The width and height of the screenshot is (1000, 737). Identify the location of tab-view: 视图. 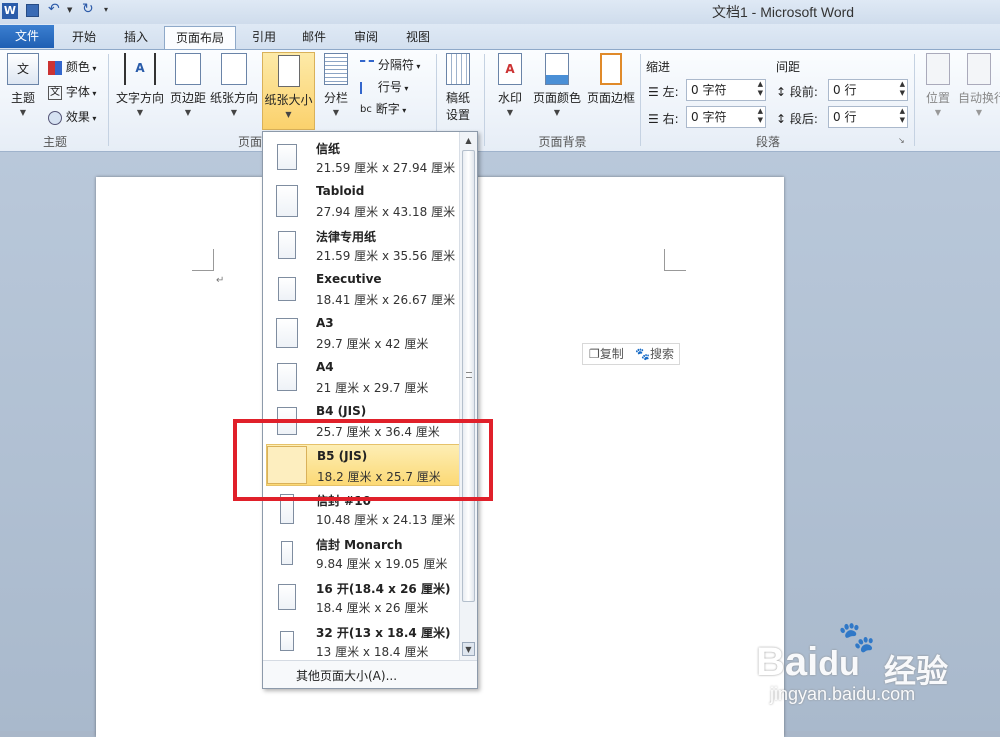
(418, 37).